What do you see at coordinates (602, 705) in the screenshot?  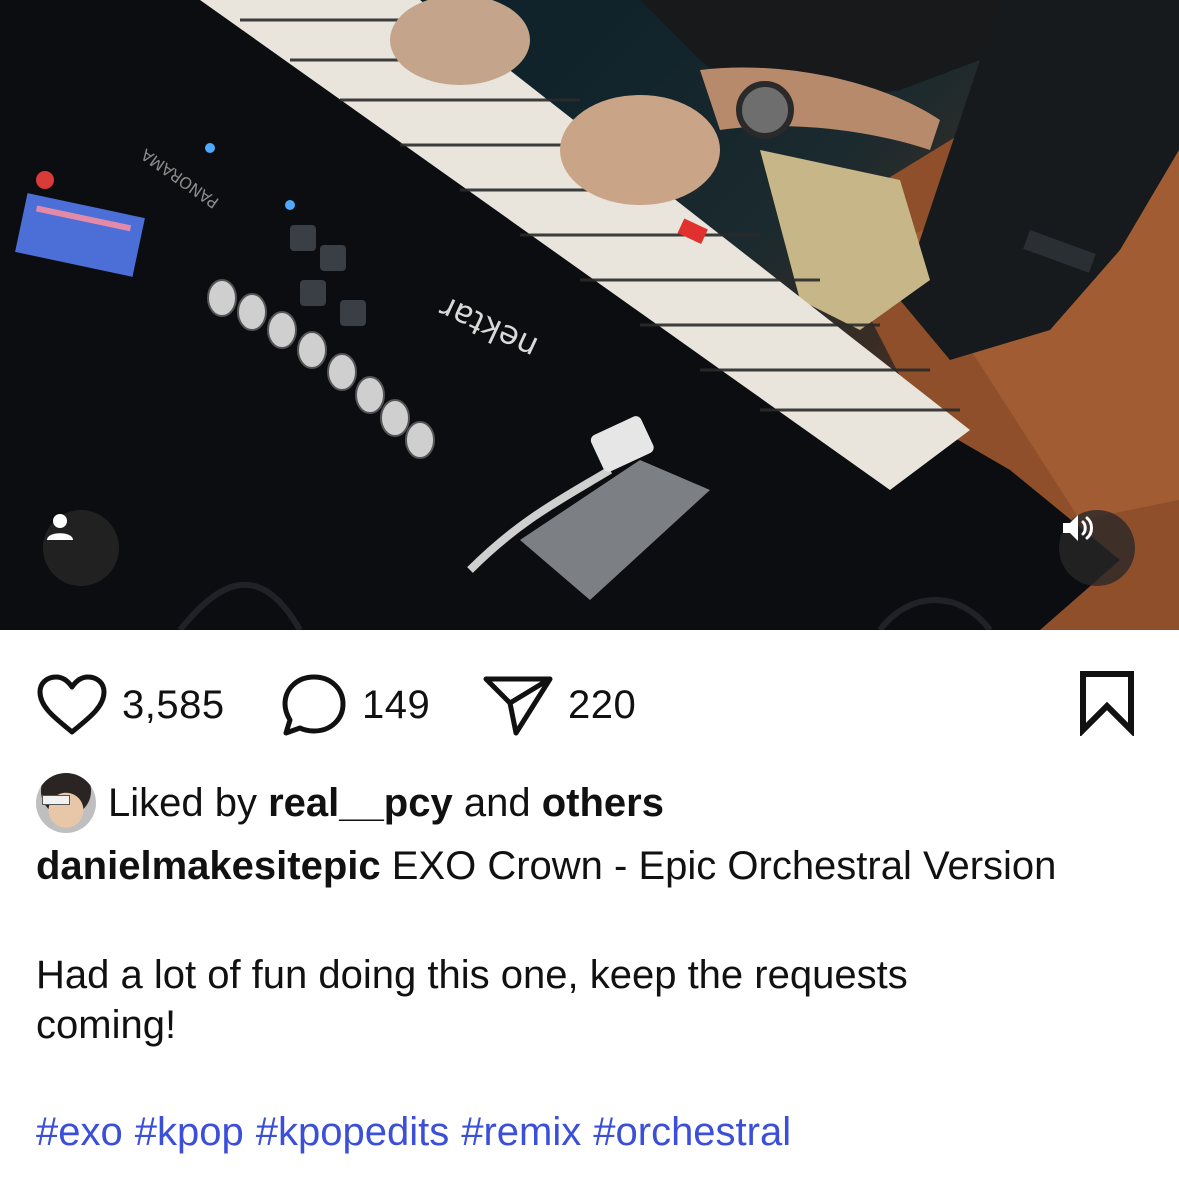 I see `shares-count: 220` at bounding box center [602, 705].